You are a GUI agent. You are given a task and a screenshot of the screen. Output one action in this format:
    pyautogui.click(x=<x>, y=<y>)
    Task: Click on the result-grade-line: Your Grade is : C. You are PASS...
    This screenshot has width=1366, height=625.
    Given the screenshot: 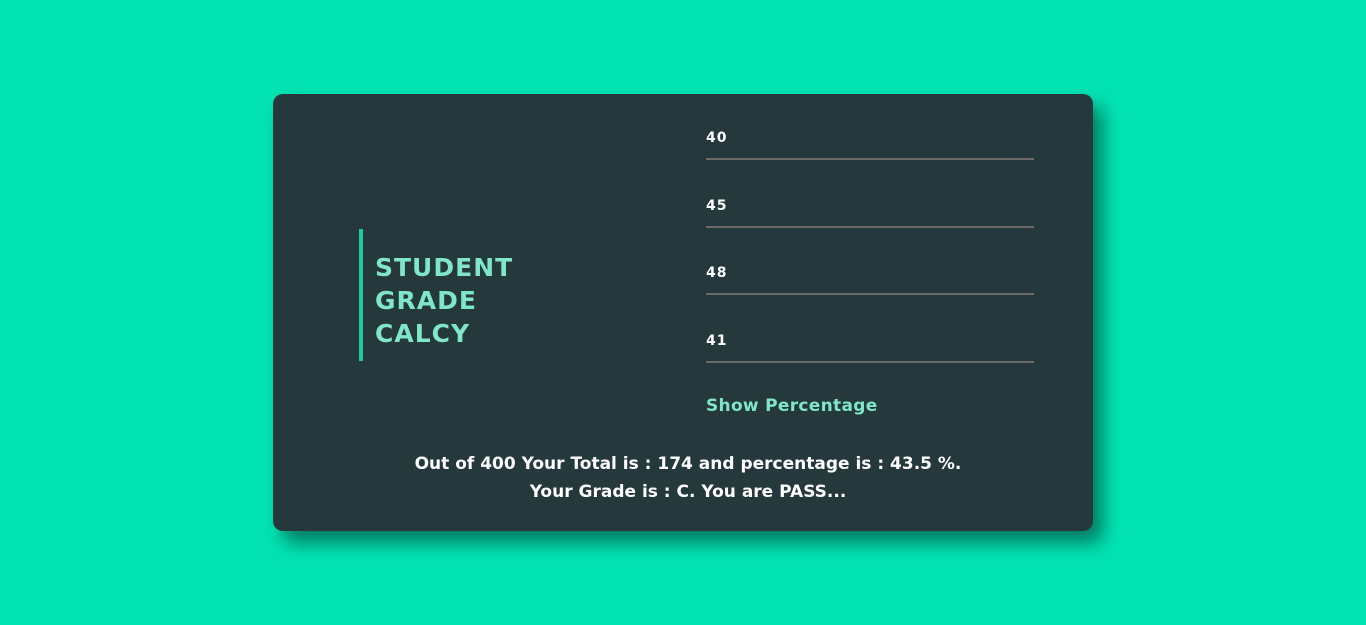 What is the action you would take?
    pyautogui.click(x=688, y=492)
    